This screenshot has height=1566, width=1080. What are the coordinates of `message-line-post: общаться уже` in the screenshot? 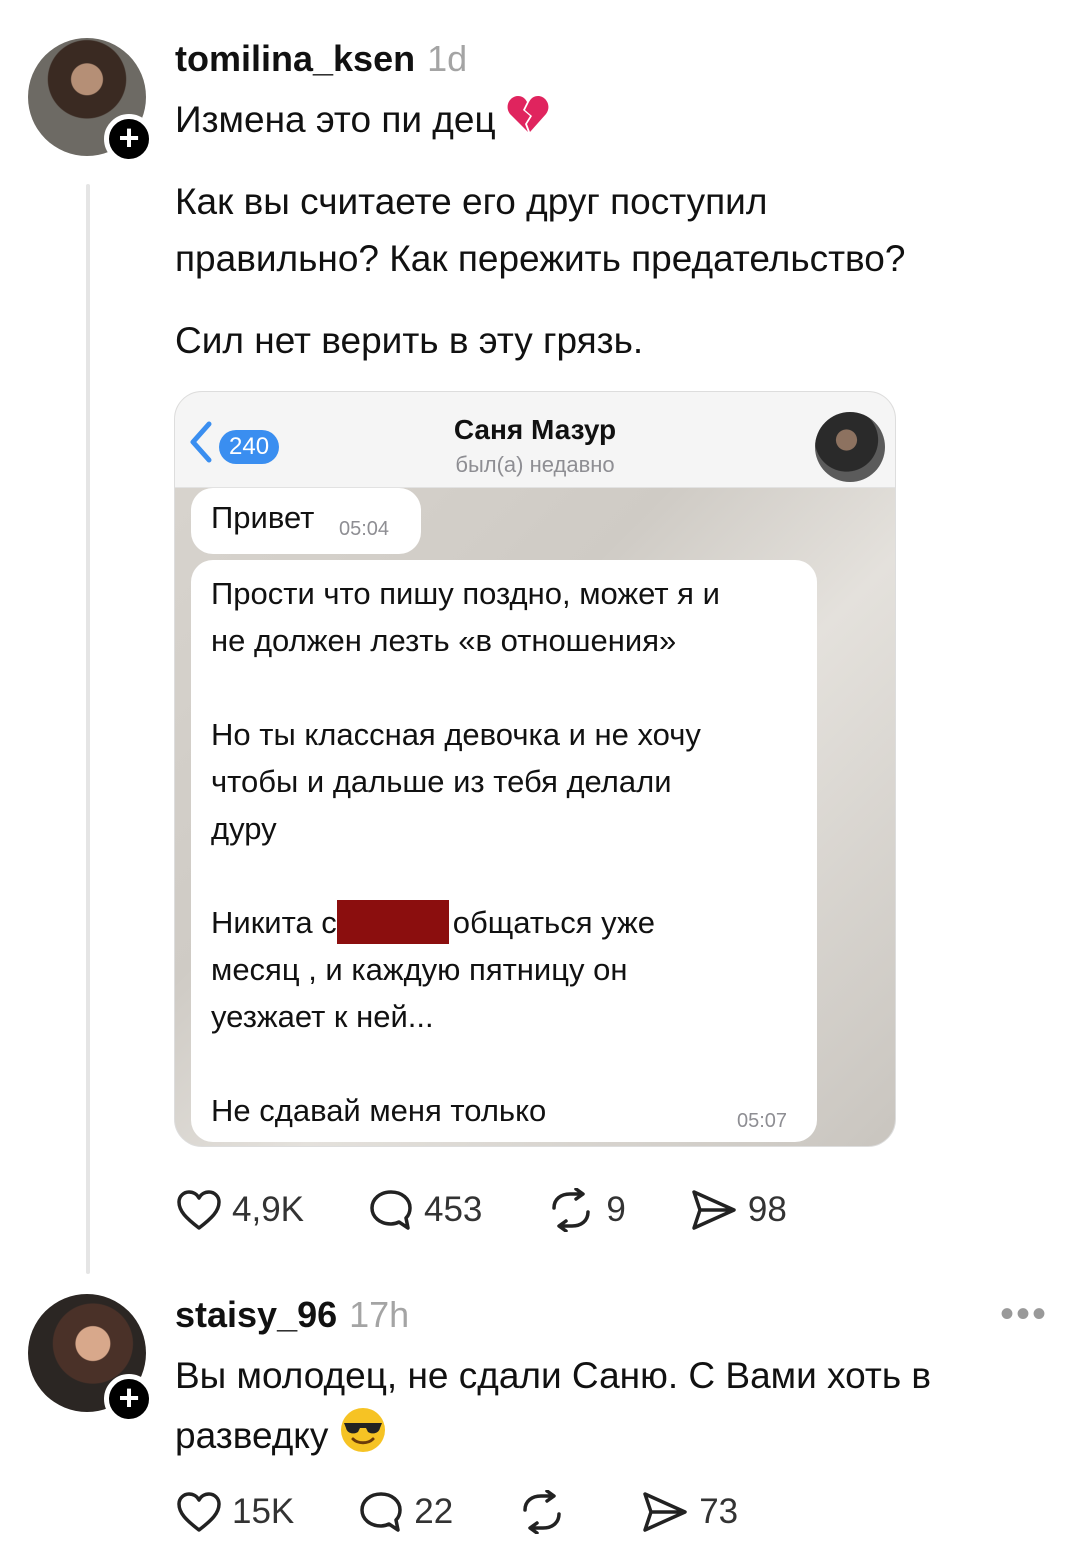 It's located at (553, 922).